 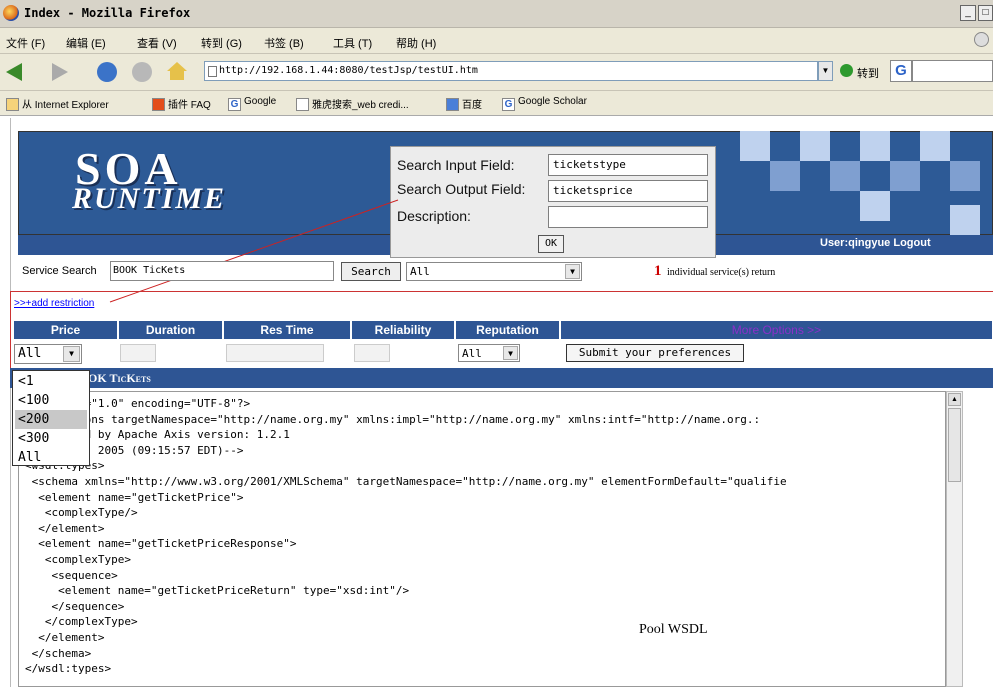 What do you see at coordinates (11, 13) in the screenshot?
I see `firefox-icon` at bounding box center [11, 13].